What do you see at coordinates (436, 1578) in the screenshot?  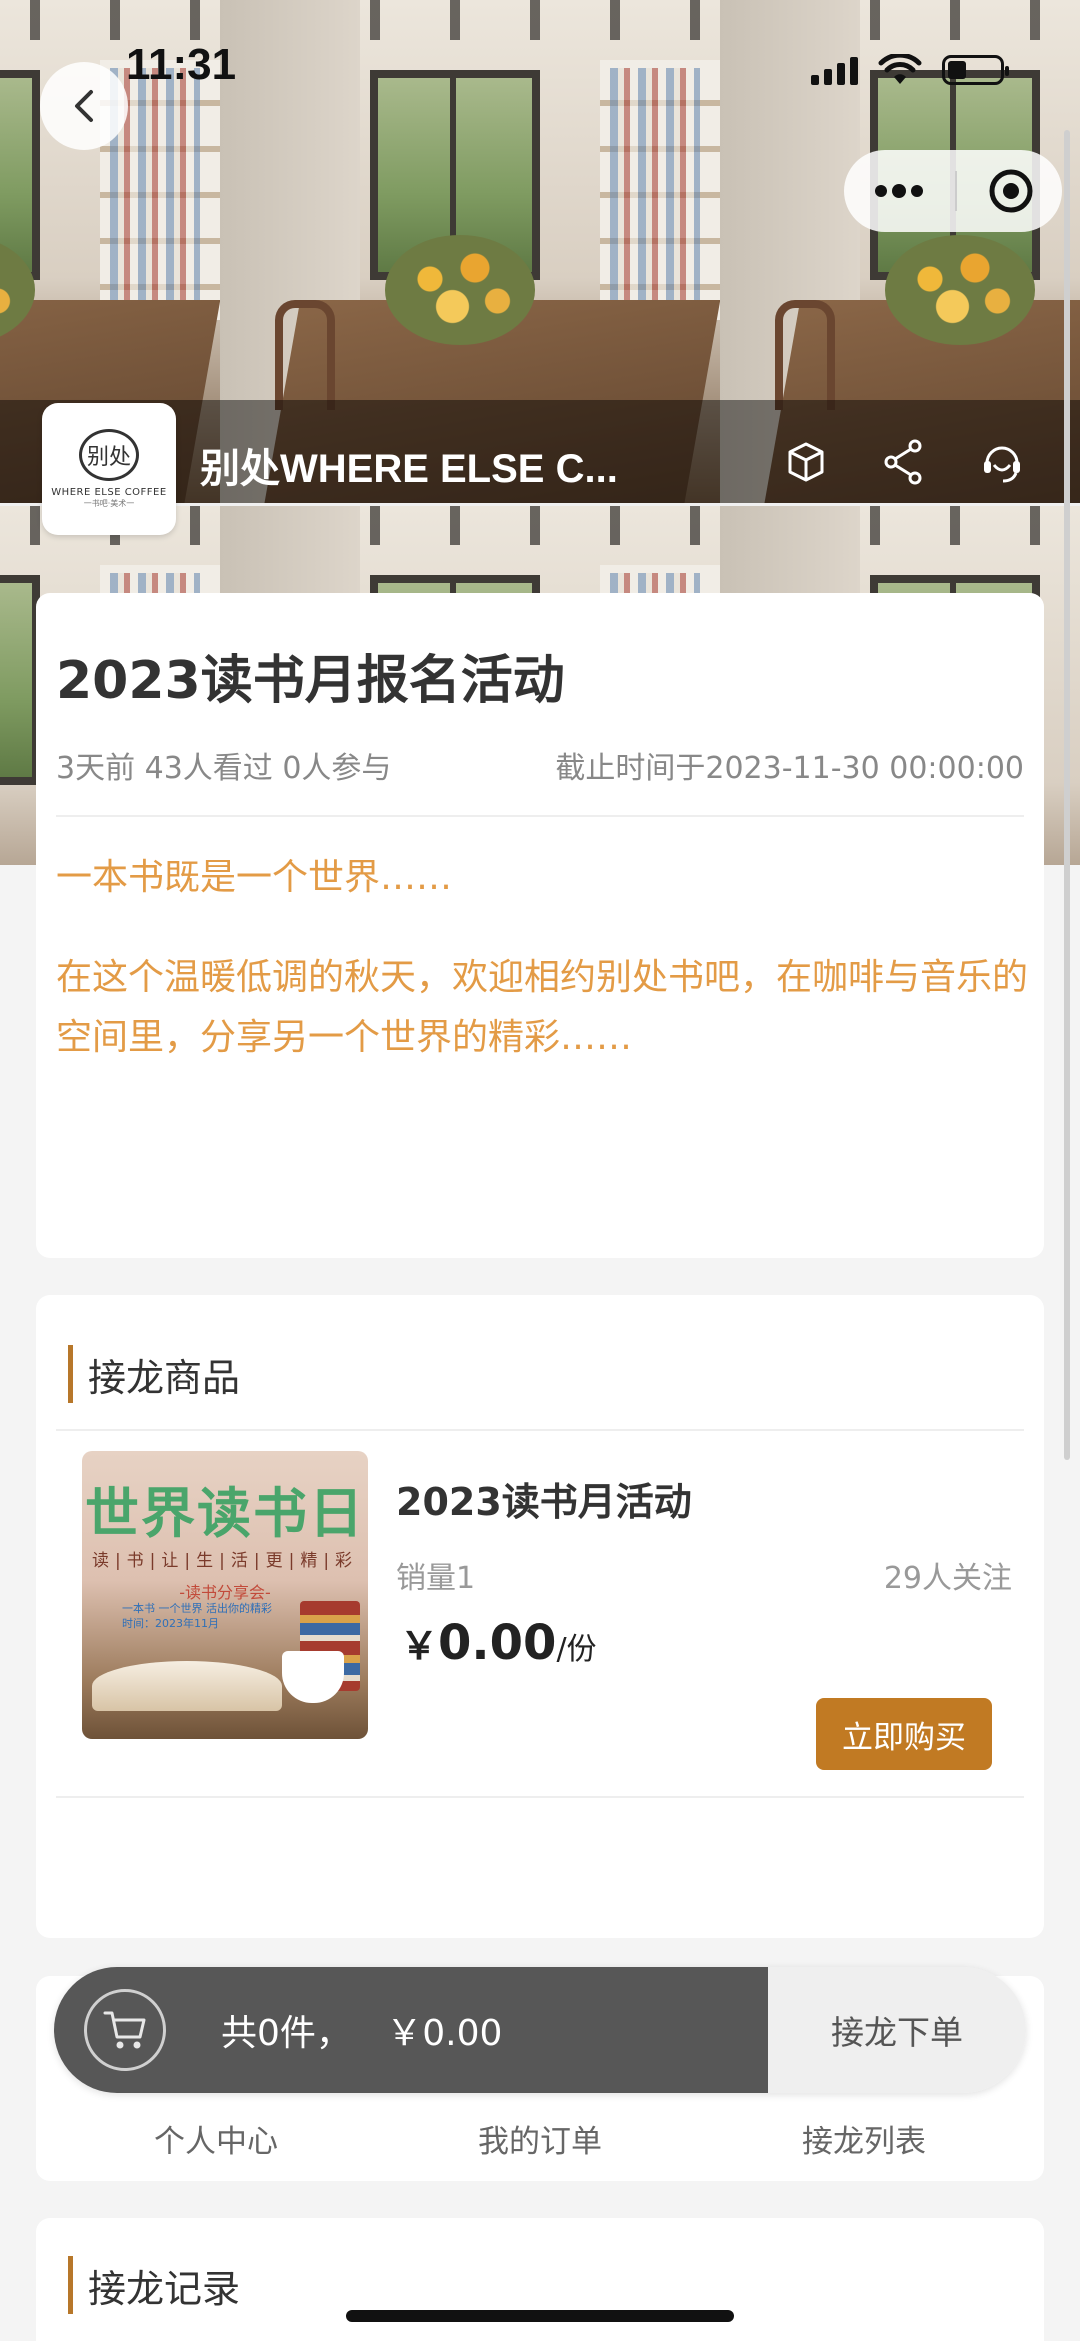 I see `product-sales: 销量1` at bounding box center [436, 1578].